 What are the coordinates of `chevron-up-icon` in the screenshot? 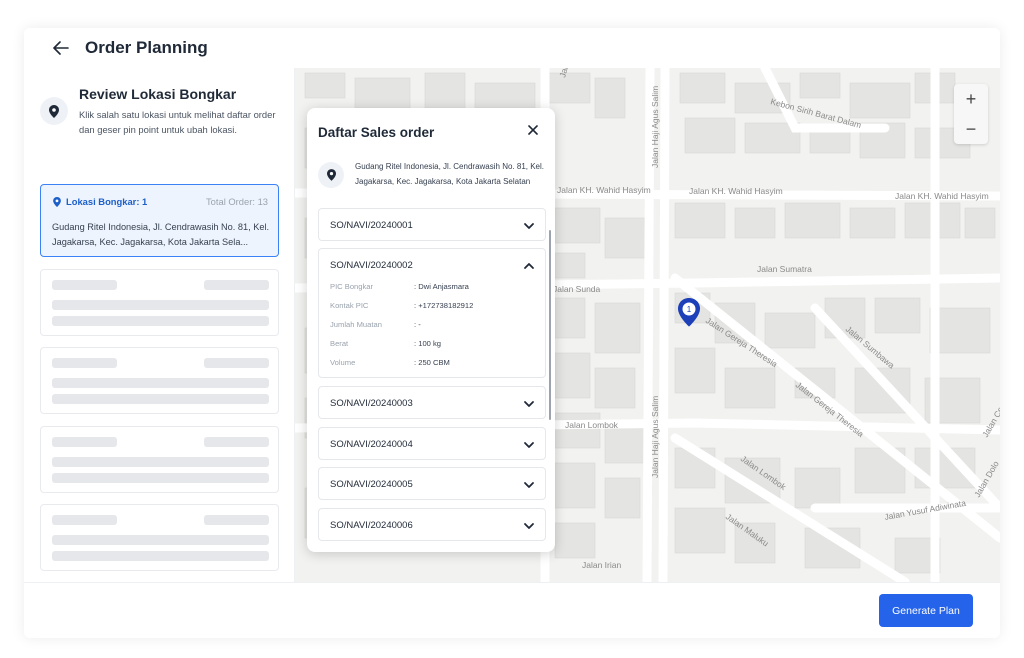 It's located at (529, 266).